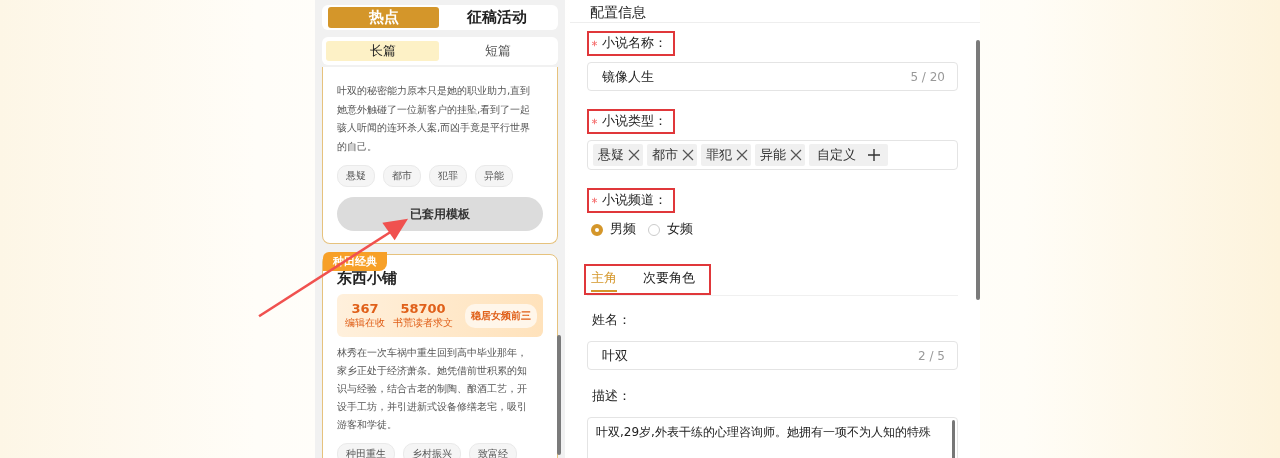 The height and width of the screenshot is (458, 1280). Describe the element at coordinates (763, 432) in the screenshot. I see `field-value: 叶双,29岁,外表干练的心理咨询师。她拥有一项不为人知的特殊` at that location.